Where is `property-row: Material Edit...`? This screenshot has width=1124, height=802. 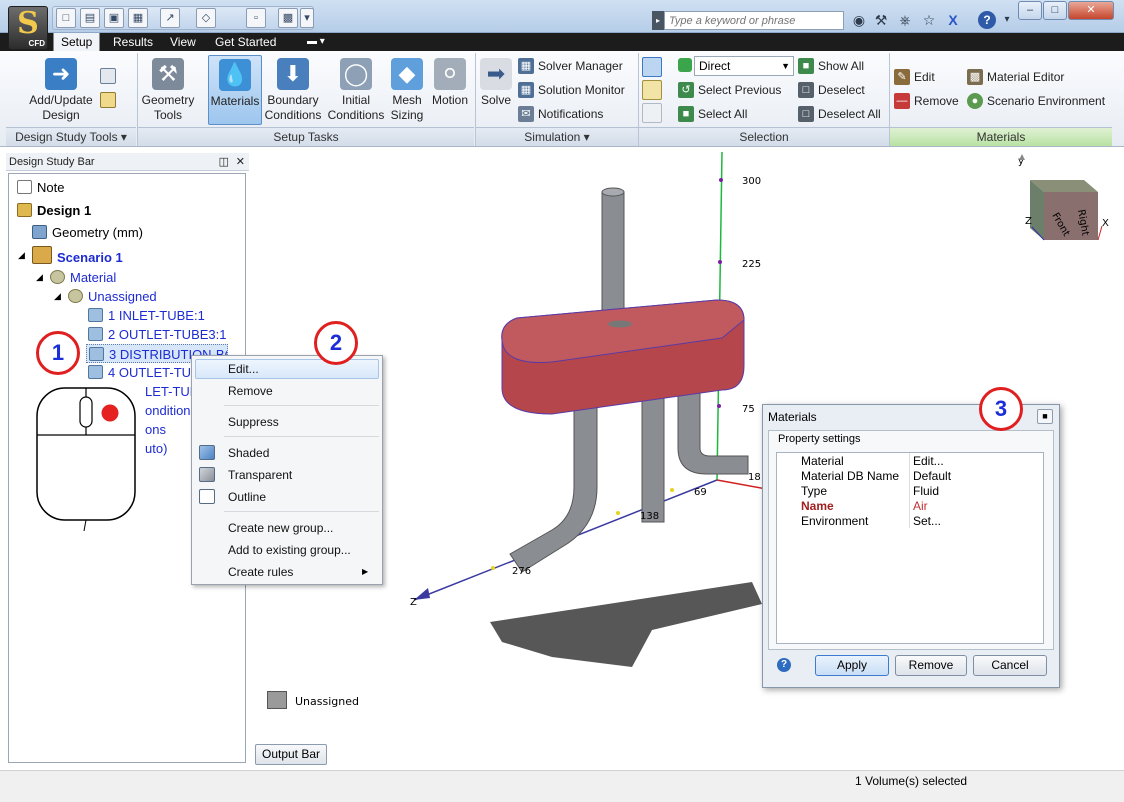 property-row: Material Edit... is located at coordinates (910, 461).